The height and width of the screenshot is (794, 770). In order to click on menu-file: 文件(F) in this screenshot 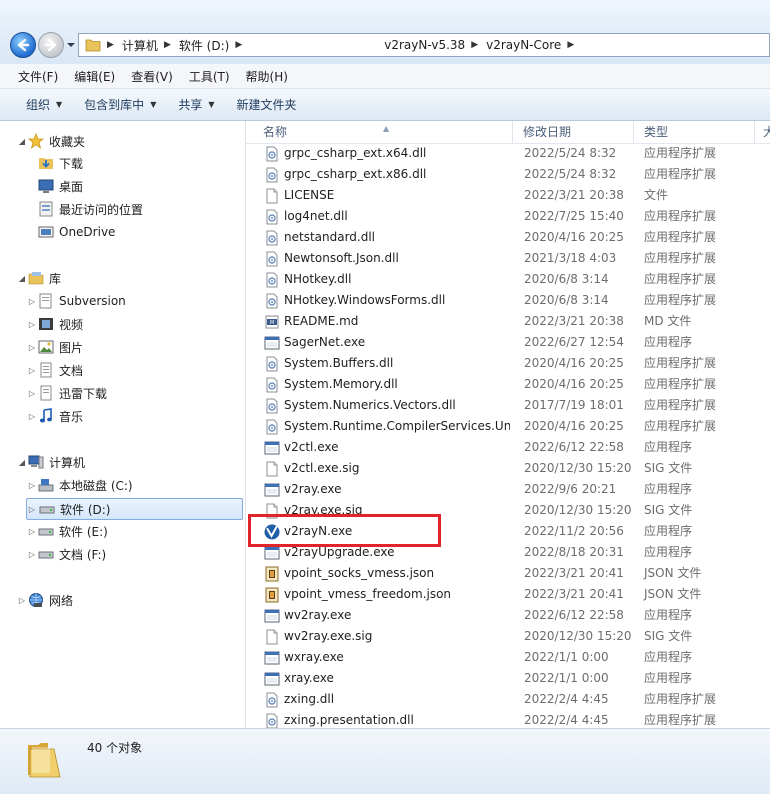, I will do `click(38, 76)`.